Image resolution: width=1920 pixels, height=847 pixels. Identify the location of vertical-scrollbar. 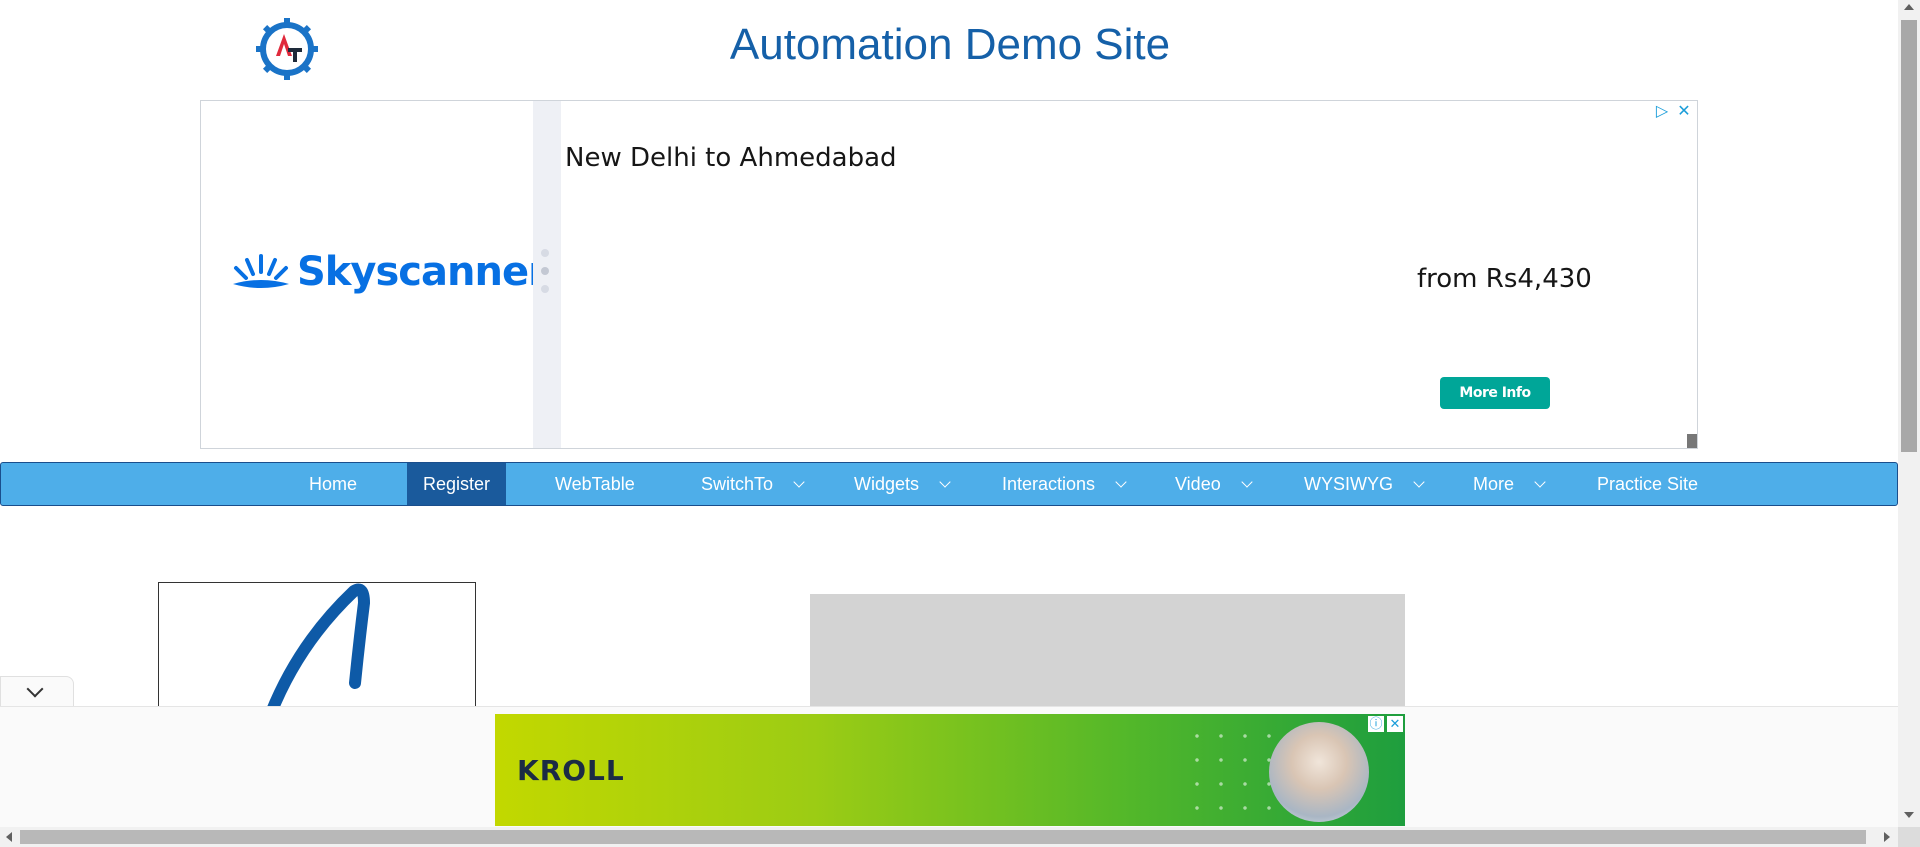
(1909, 423).